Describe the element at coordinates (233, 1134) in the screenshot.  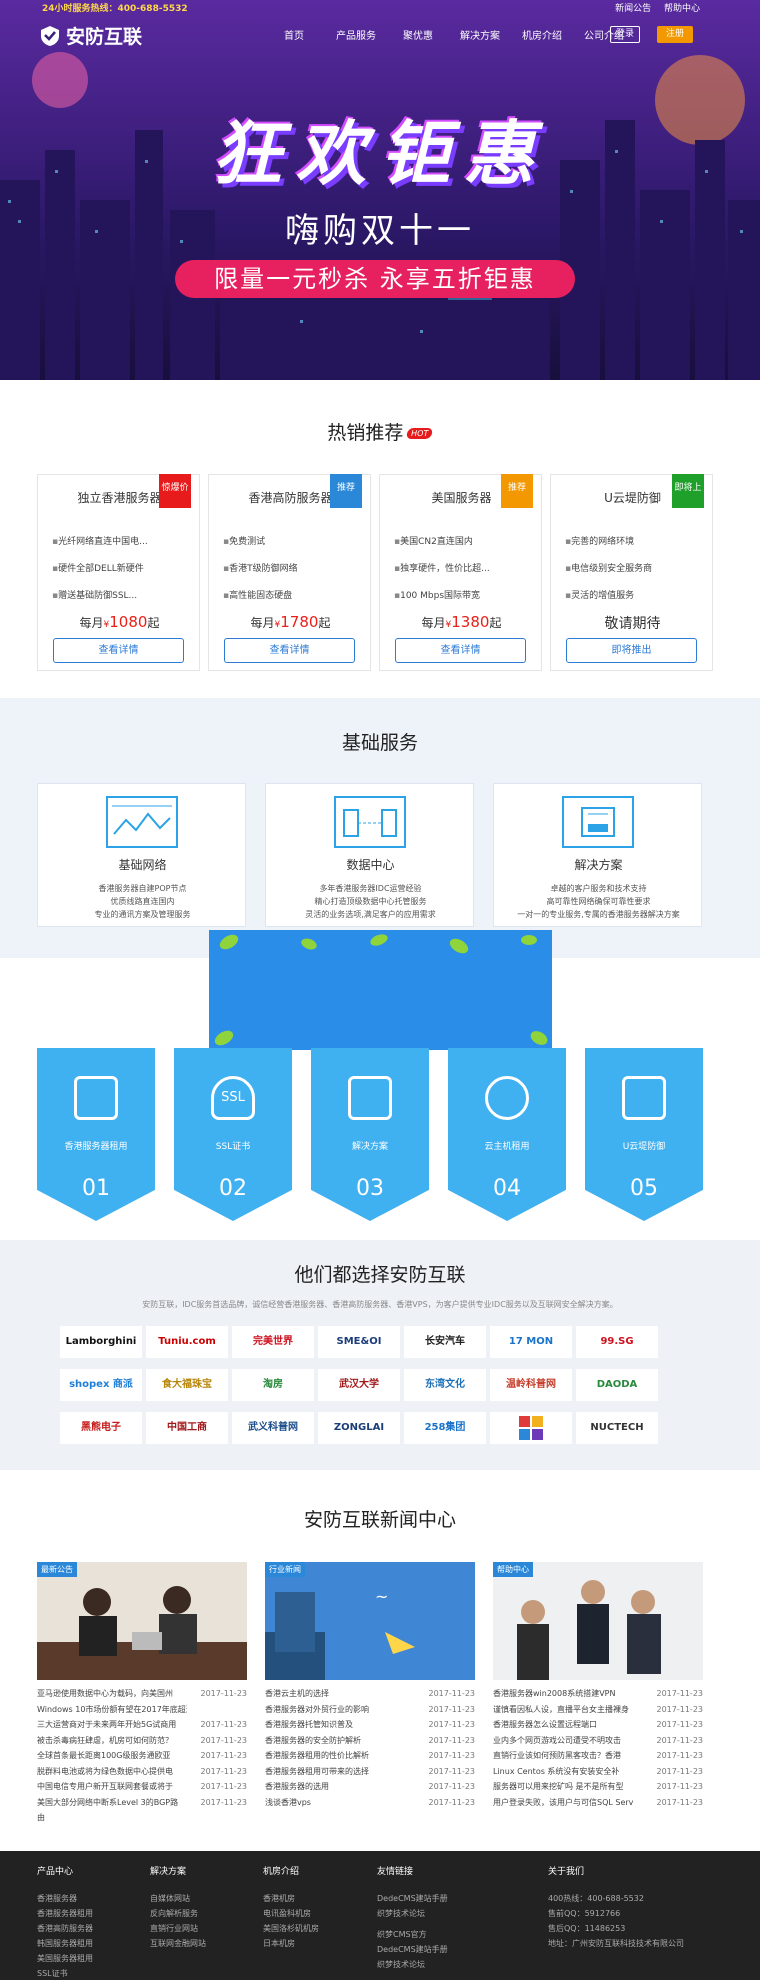
I see `service-tile-ssl: SSL SSL证书 02` at that location.